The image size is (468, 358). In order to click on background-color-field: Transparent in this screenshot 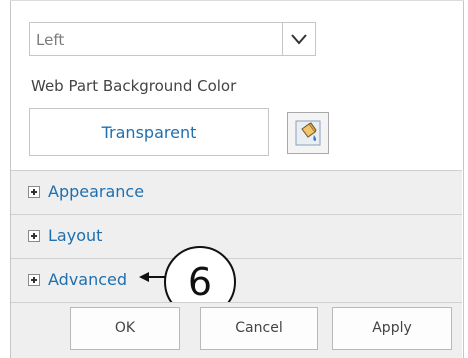, I will do `click(149, 132)`.